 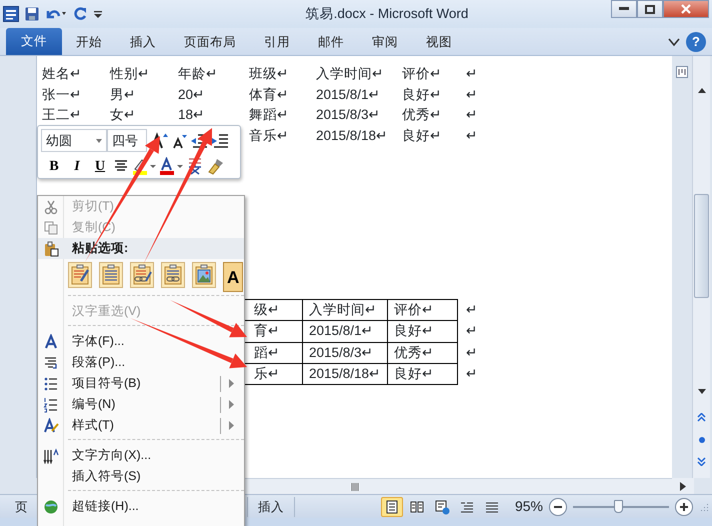 I want to click on help-button: ?, so click(x=696, y=42).